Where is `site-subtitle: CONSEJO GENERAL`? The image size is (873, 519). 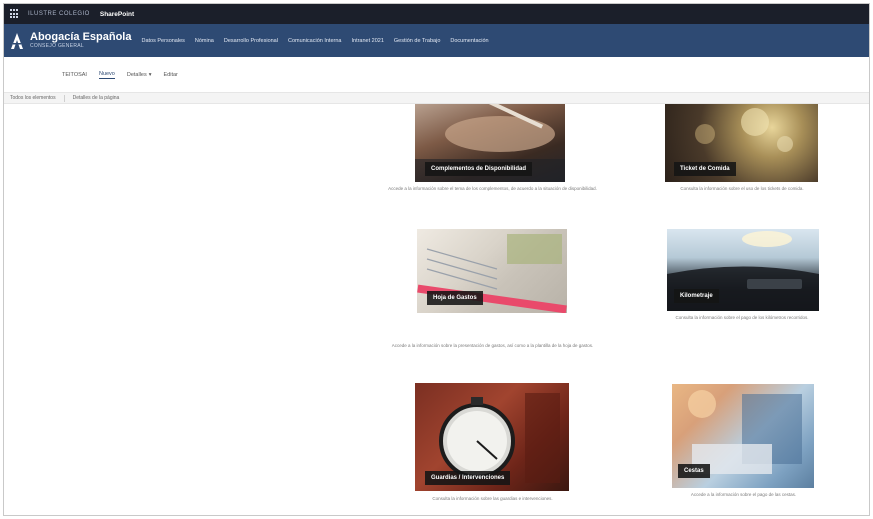
site-subtitle: CONSEJO GENERAL is located at coordinates (57, 46).